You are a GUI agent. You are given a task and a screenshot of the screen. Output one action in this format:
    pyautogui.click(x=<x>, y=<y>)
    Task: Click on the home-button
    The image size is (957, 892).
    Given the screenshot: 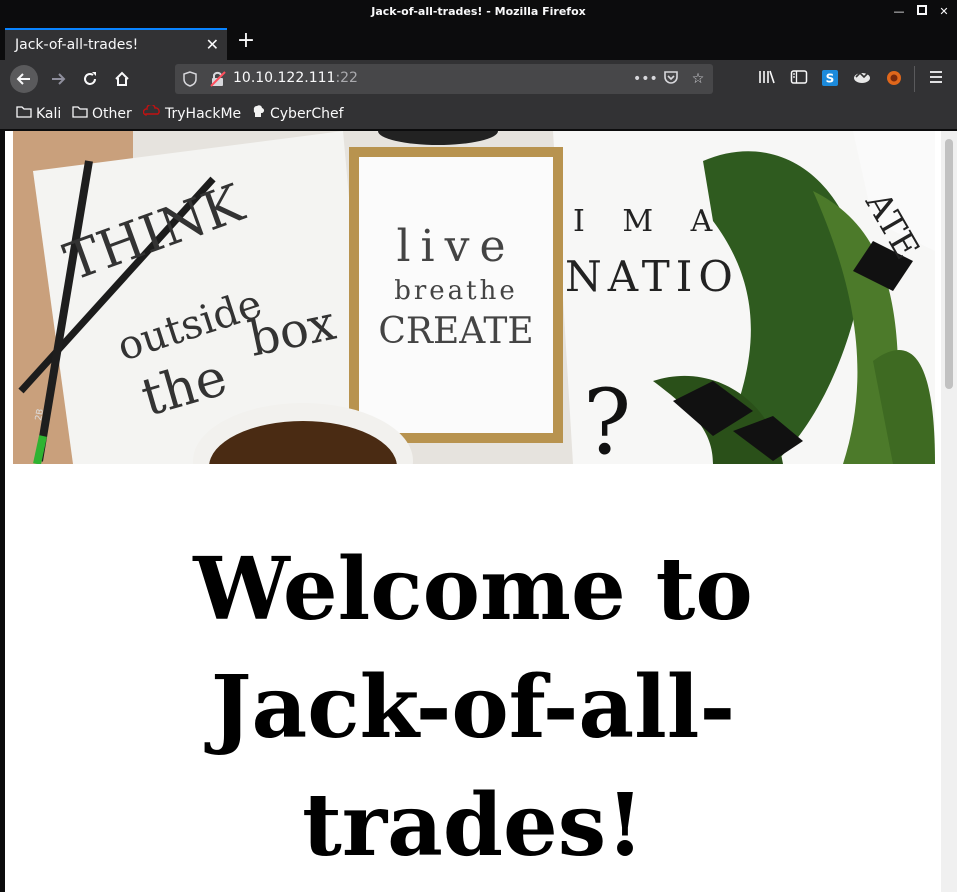 What is the action you would take?
    pyautogui.click(x=122, y=79)
    